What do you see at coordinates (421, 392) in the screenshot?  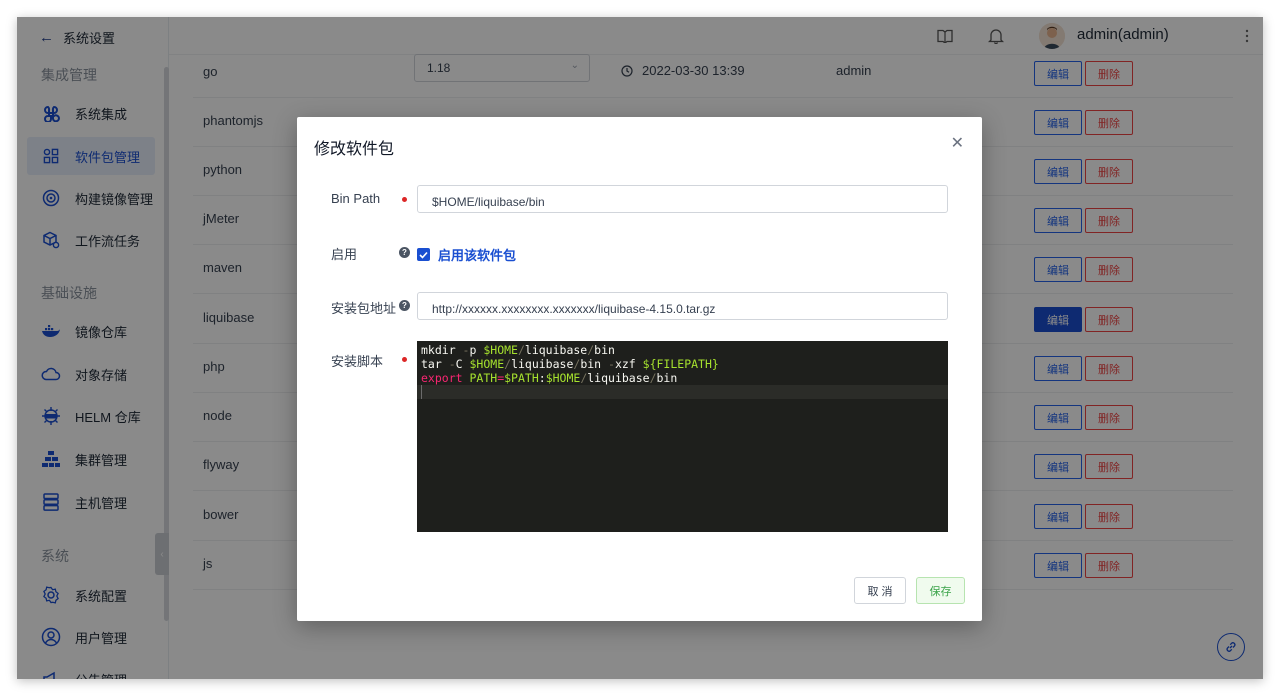 I see `text-cursor` at bounding box center [421, 392].